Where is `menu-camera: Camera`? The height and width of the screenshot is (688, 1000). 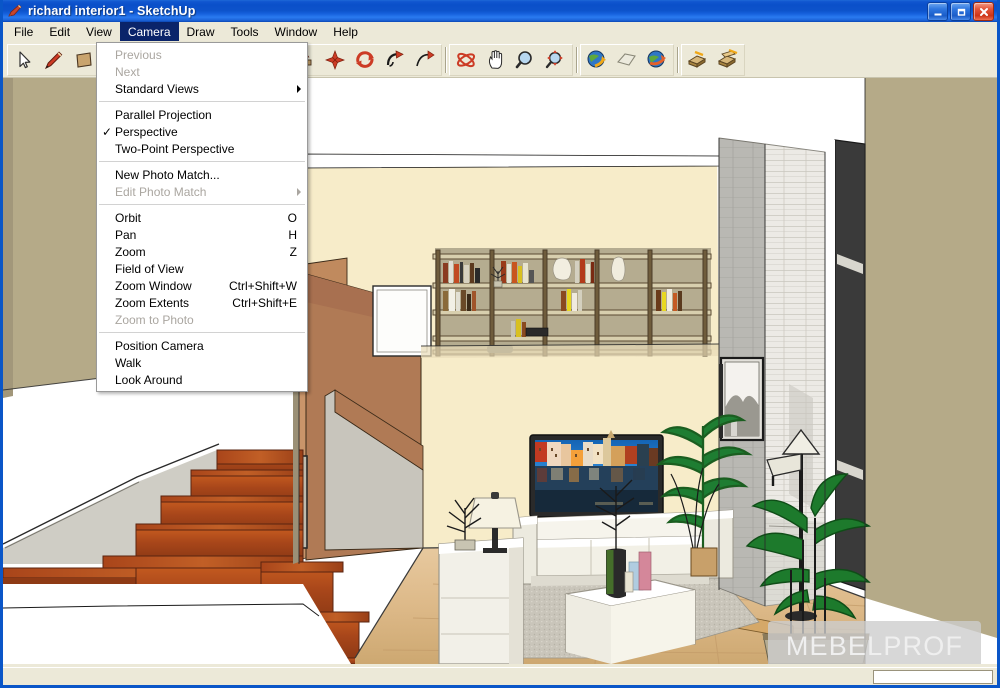
menu-camera: Camera is located at coordinates (149, 31).